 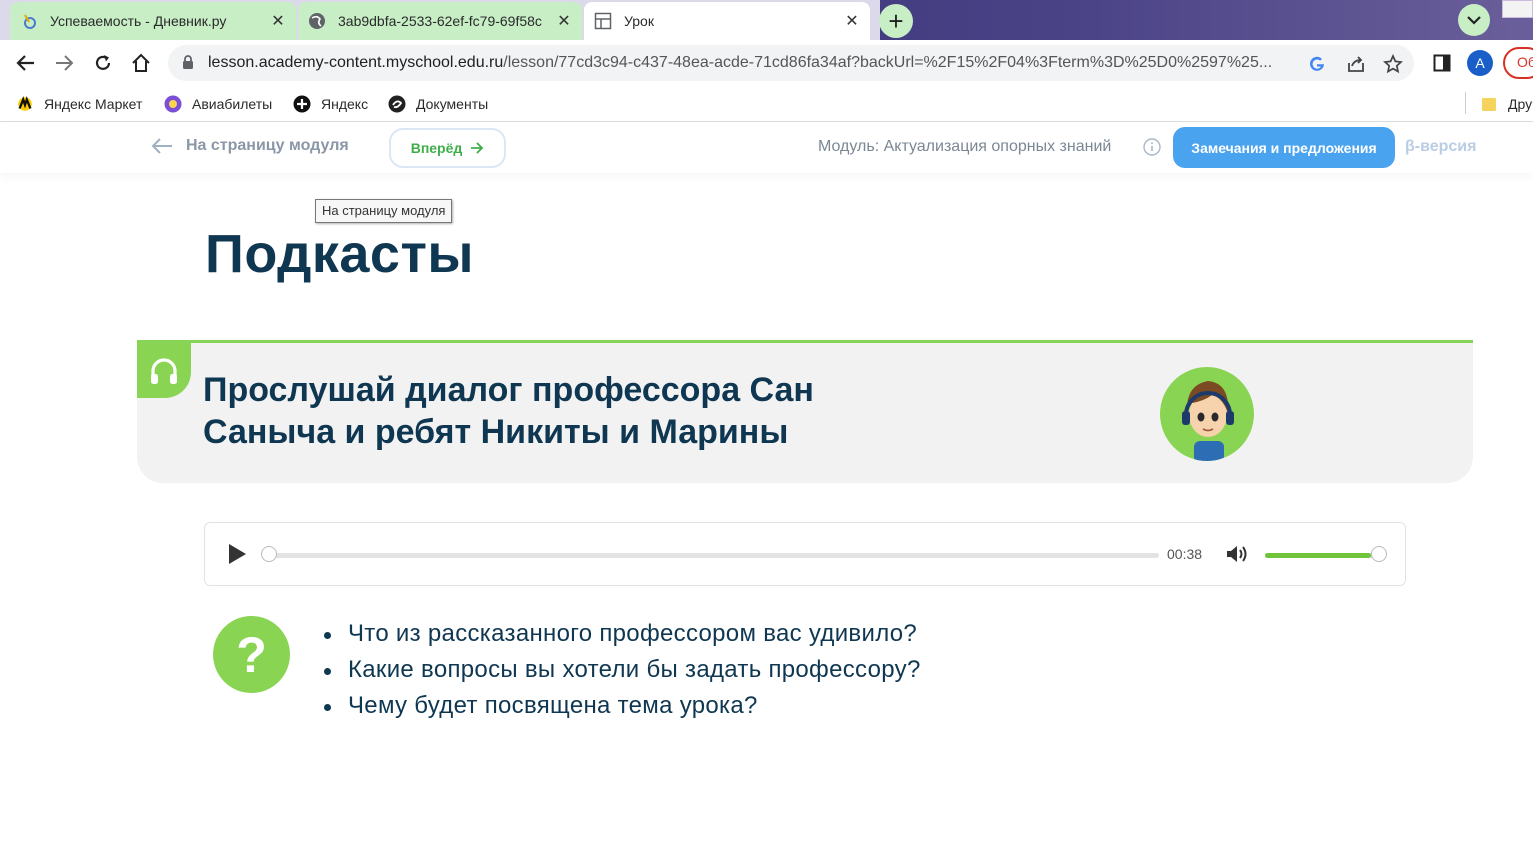 I want to click on back-button, so click(x=26, y=63).